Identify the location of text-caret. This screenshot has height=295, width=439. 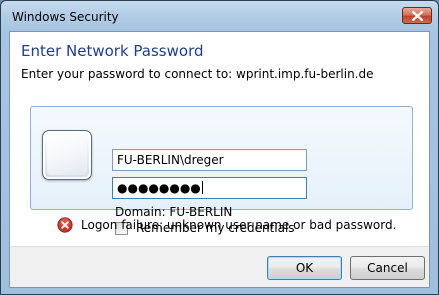
(202, 187).